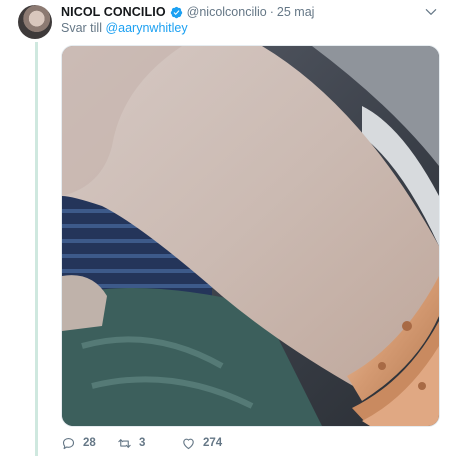 Image resolution: width=464 pixels, height=456 pixels. Describe the element at coordinates (81, 28) in the screenshot. I see `reply-prefix: Svar till` at that location.